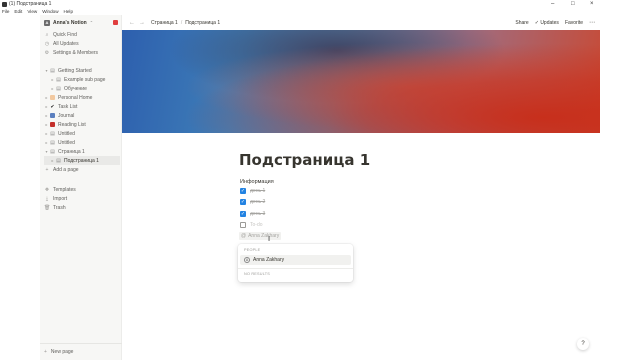 The width and height of the screenshot is (640, 360). What do you see at coordinates (66, 133) in the screenshot?
I see `sidebar-item-label: Untitled` at bounding box center [66, 133].